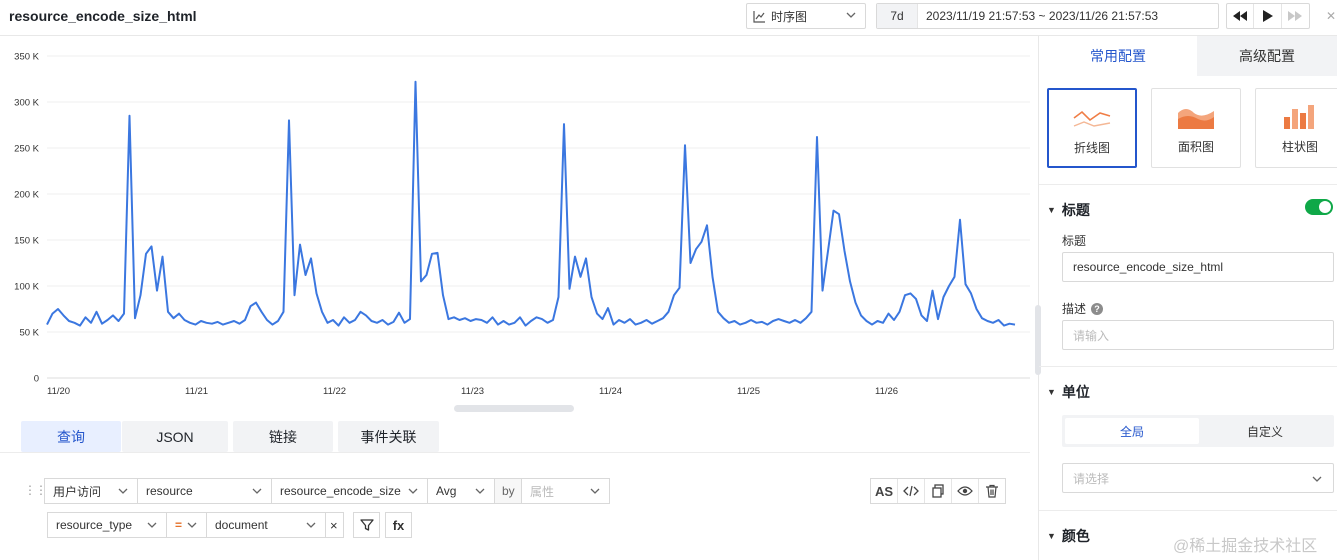  Describe the element at coordinates (340, 491) in the screenshot. I see `field-value: resource_encode_size` at that location.